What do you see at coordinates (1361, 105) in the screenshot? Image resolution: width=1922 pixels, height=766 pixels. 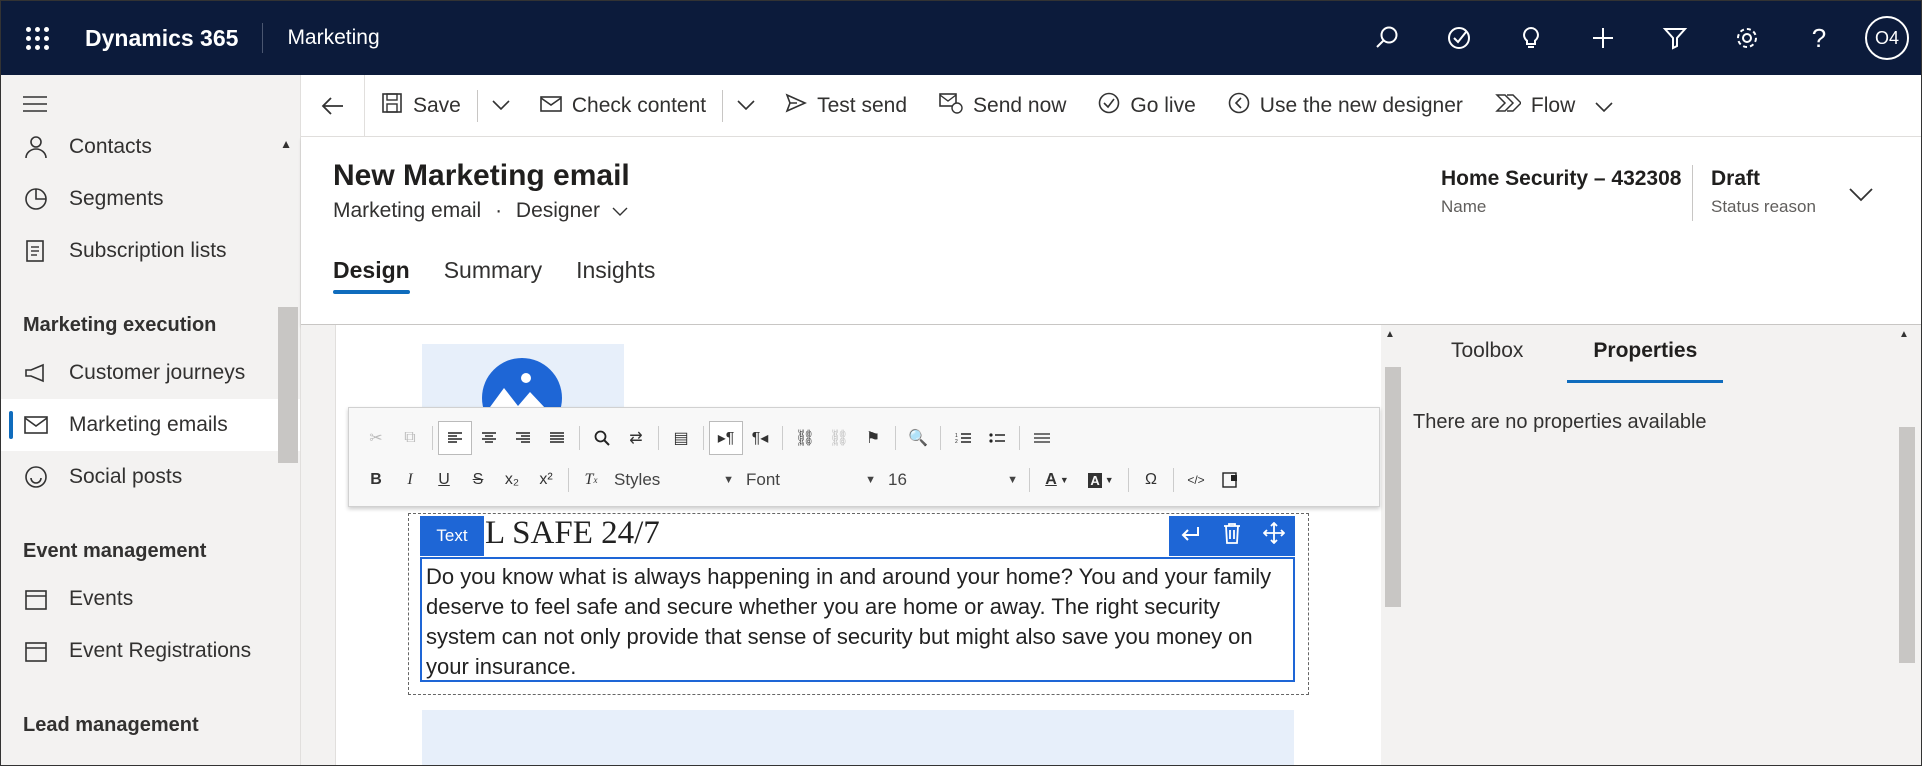 I see `use-new-designer-label: Use the new designer` at bounding box center [1361, 105].